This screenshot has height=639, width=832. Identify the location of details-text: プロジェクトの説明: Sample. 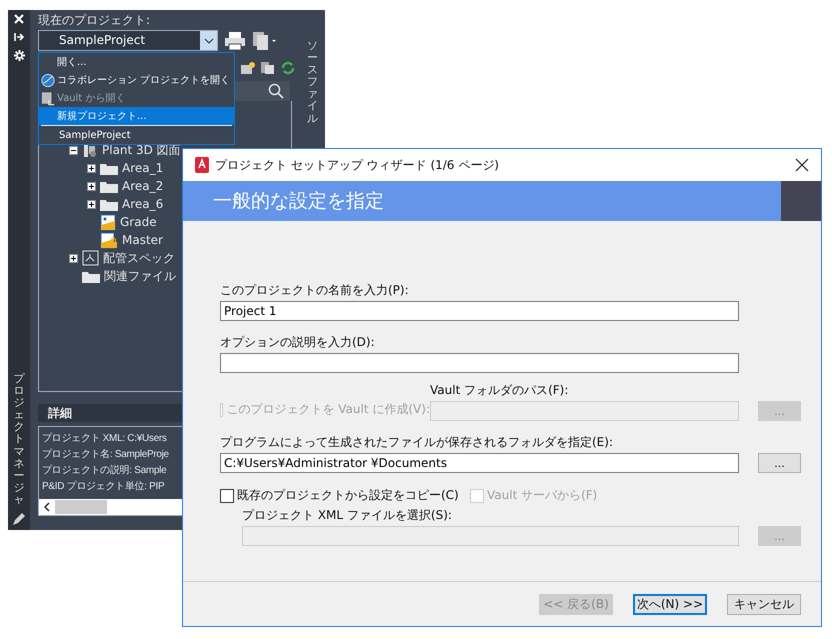
(104, 471).